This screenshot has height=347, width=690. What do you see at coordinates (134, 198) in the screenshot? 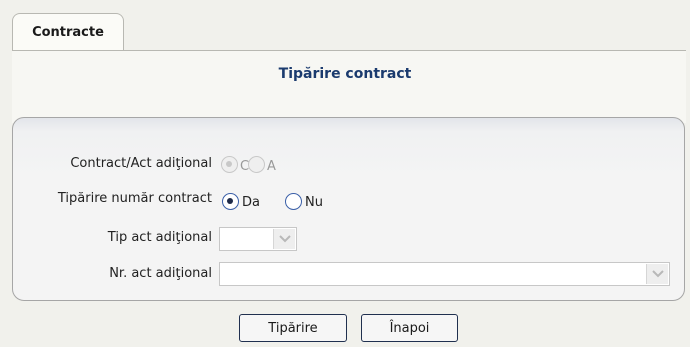
I see `print-number-label: Tipărire număr contract` at bounding box center [134, 198].